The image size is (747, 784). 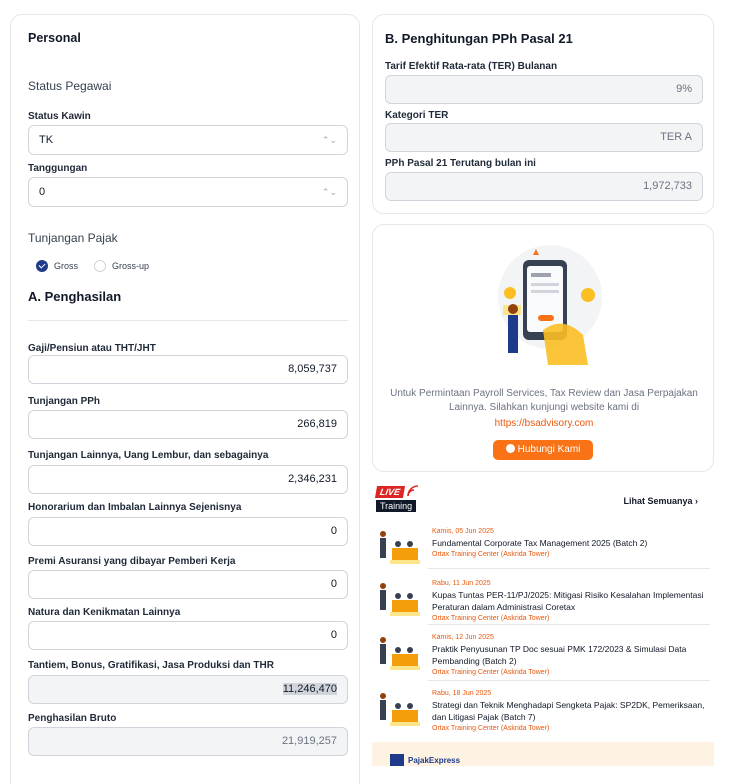 I want to click on tanggungan-value: 0, so click(x=42, y=192).